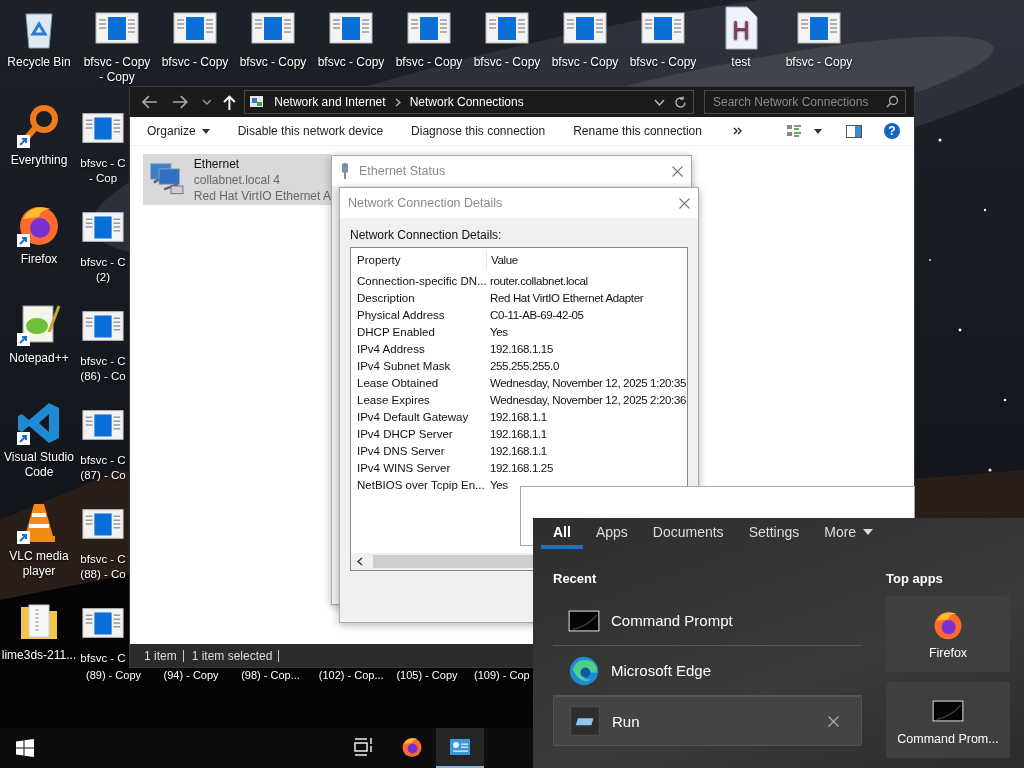  What do you see at coordinates (707, 621) in the screenshot?
I see `recent-item: Command Prompt` at bounding box center [707, 621].